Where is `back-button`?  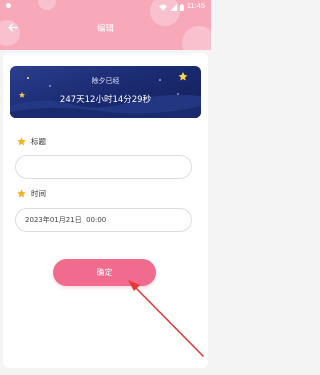 back-button is located at coordinates (13, 27).